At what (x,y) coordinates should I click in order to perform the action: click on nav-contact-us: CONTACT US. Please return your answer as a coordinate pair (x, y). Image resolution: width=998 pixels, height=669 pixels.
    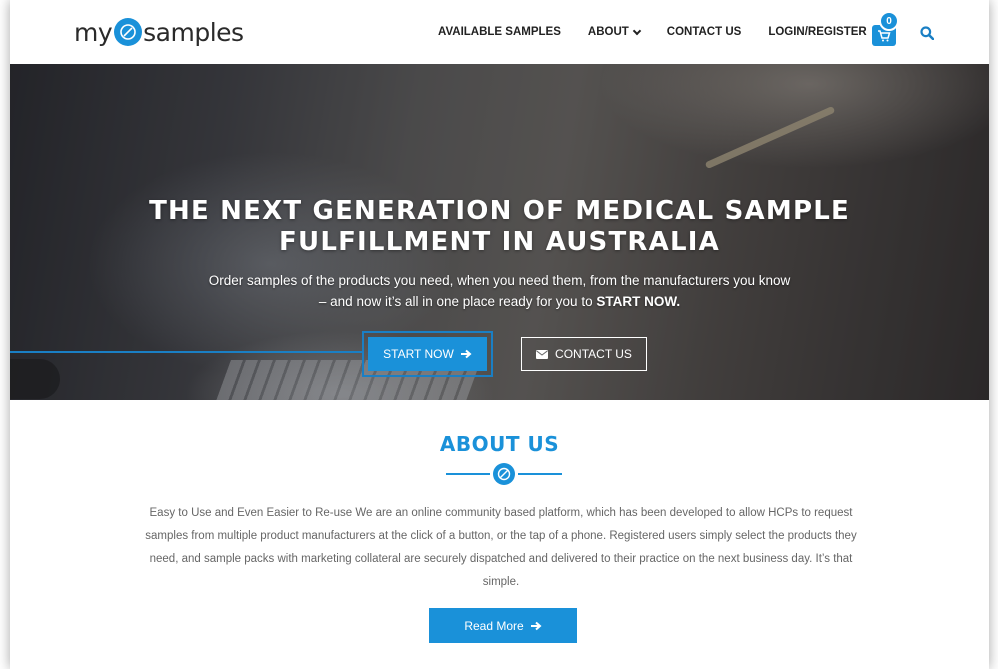
    Looking at the image, I should click on (704, 32).